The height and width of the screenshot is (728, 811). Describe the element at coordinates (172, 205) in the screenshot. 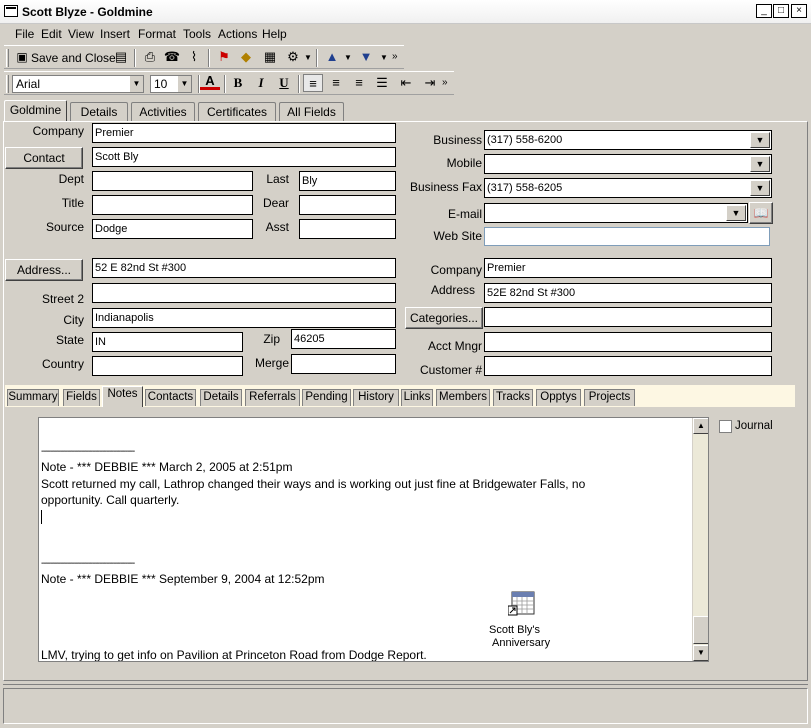

I see `title-field` at that location.